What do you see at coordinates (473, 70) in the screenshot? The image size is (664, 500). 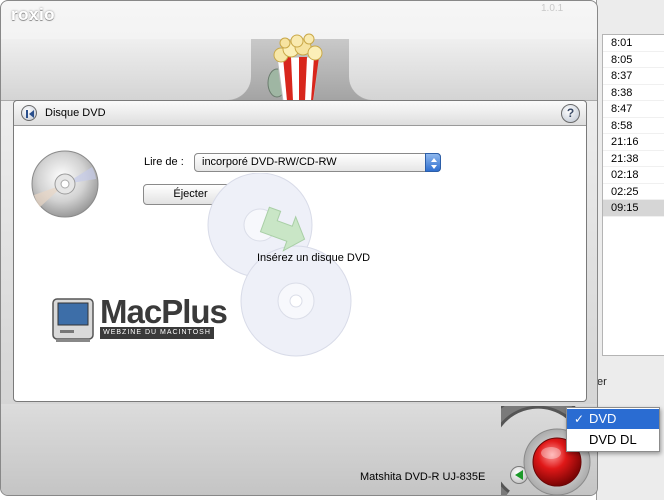 I see `toolbar-right-shelf` at bounding box center [473, 70].